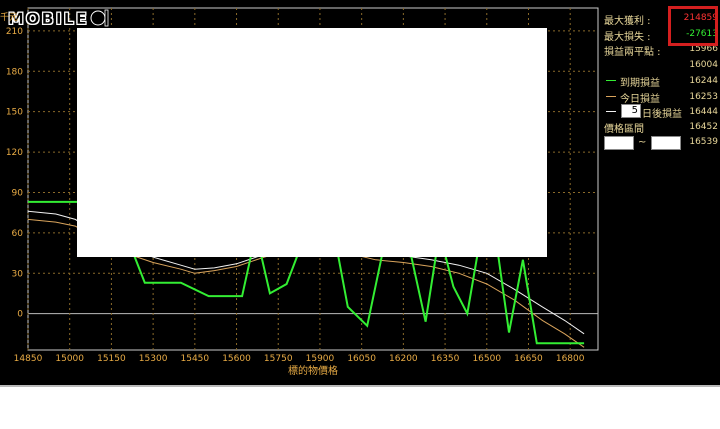 This screenshot has width=720, height=429. What do you see at coordinates (313, 370) in the screenshot?
I see `x-axis-label: 標的物價格` at bounding box center [313, 370].